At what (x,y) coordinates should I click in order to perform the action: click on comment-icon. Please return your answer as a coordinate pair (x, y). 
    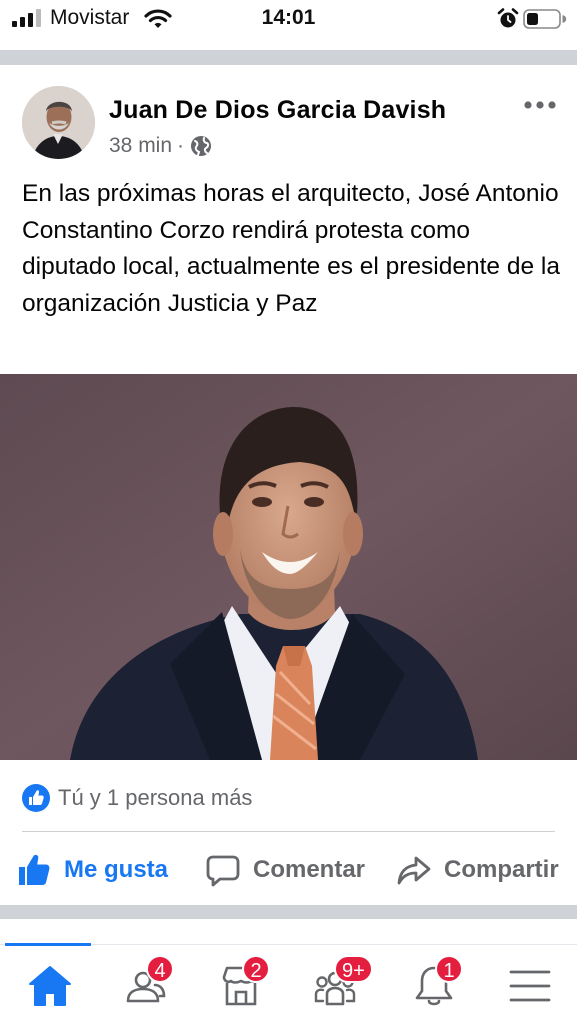
    Looking at the image, I should click on (223, 871).